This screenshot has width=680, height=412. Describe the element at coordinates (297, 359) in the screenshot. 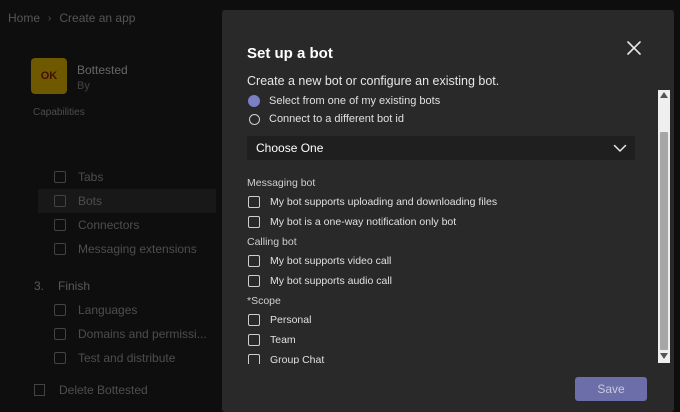

I see `checkbox-label: Group Chat` at that location.